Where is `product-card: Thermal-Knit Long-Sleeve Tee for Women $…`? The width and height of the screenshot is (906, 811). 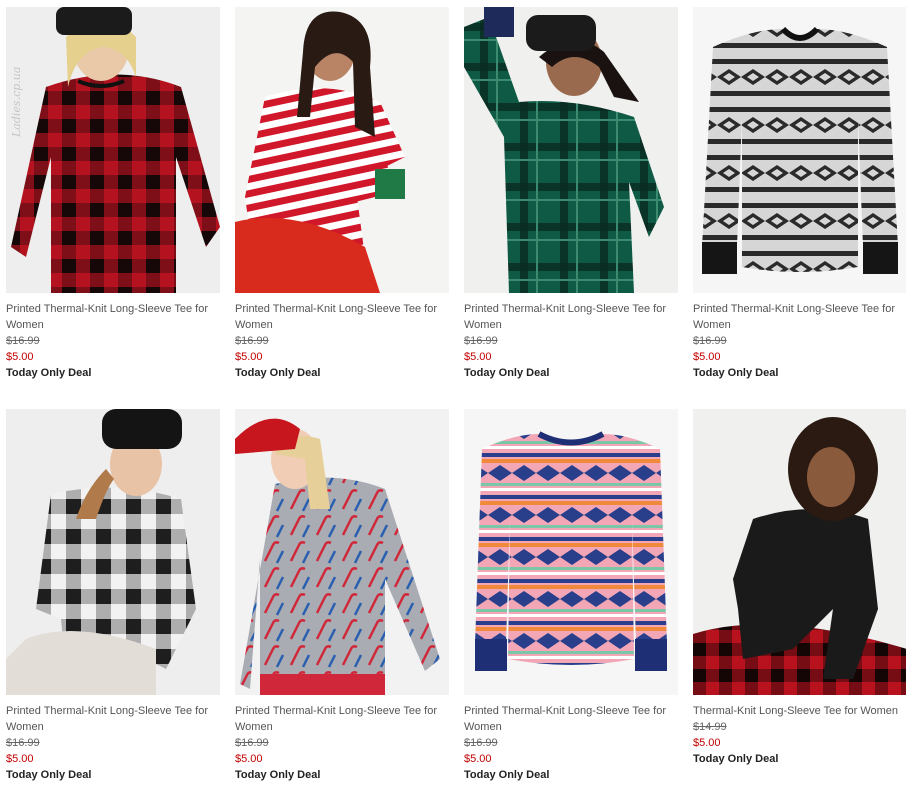 product-card: Thermal-Knit Long-Sleeve Tee for Women $… is located at coordinates (799, 610).